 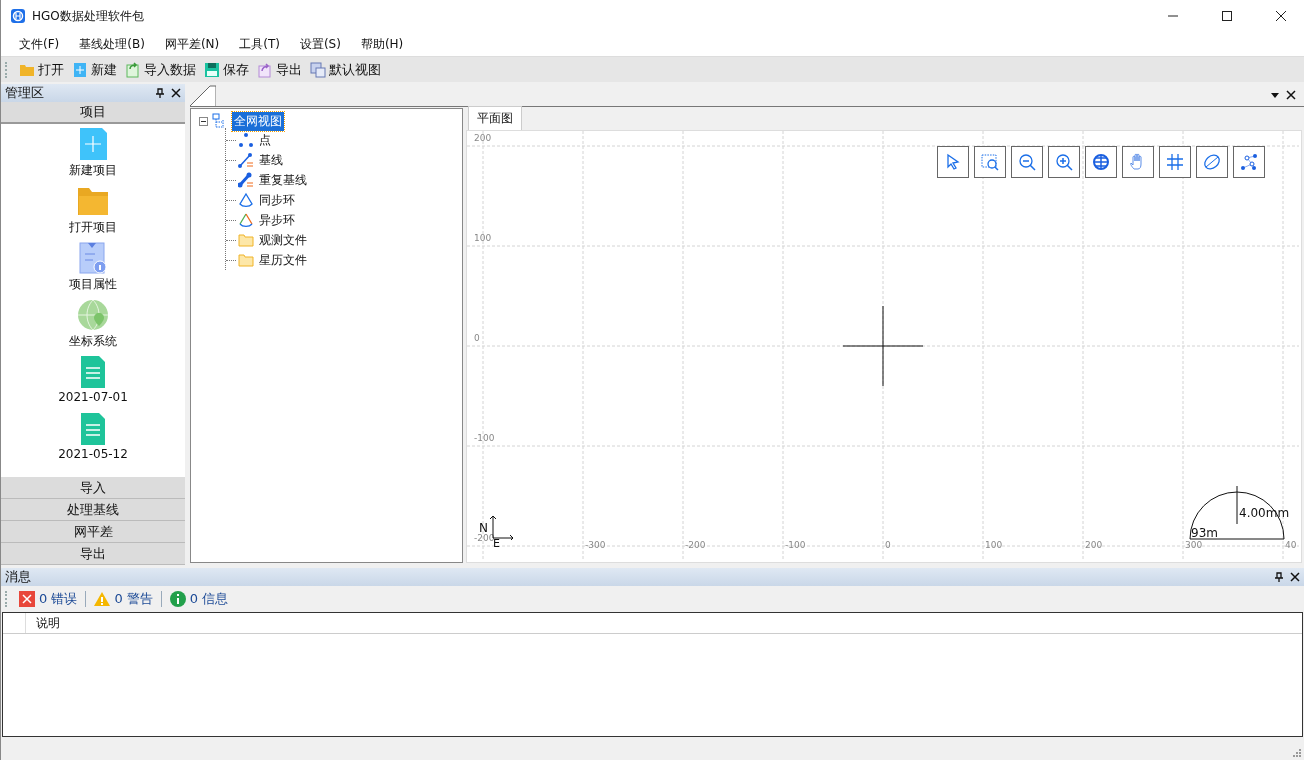 What do you see at coordinates (1275, 95) in the screenshot?
I see `dropdown-icon` at bounding box center [1275, 95].